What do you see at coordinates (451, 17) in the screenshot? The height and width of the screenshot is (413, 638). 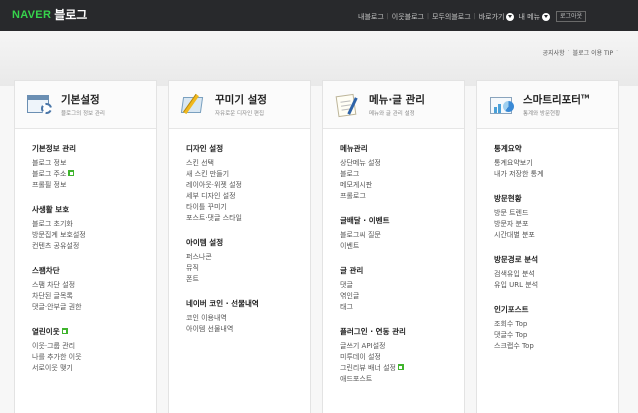 I see `nav-everyone-blog: 모두의블로그` at bounding box center [451, 17].